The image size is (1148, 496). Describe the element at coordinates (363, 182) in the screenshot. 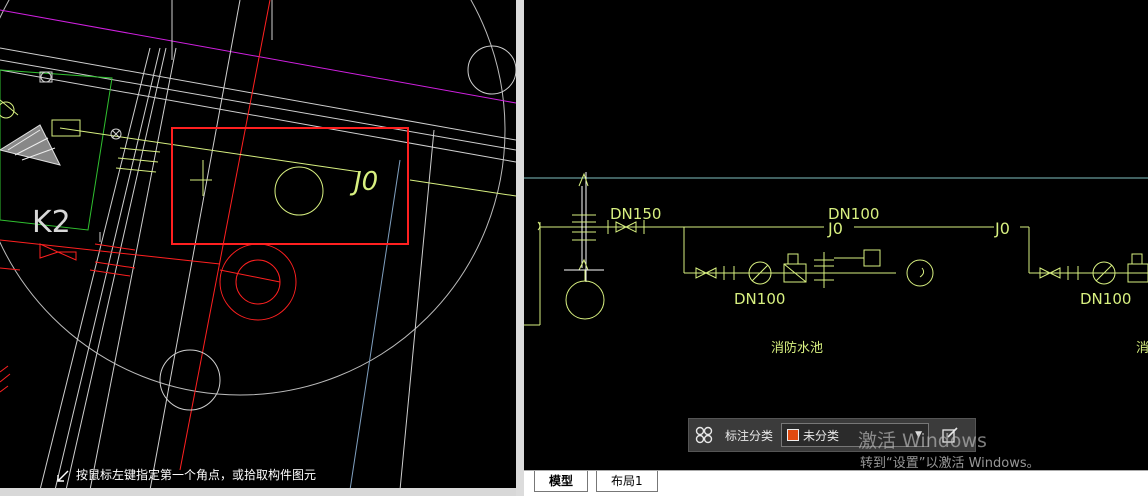

I see `j0-label: J0` at that location.